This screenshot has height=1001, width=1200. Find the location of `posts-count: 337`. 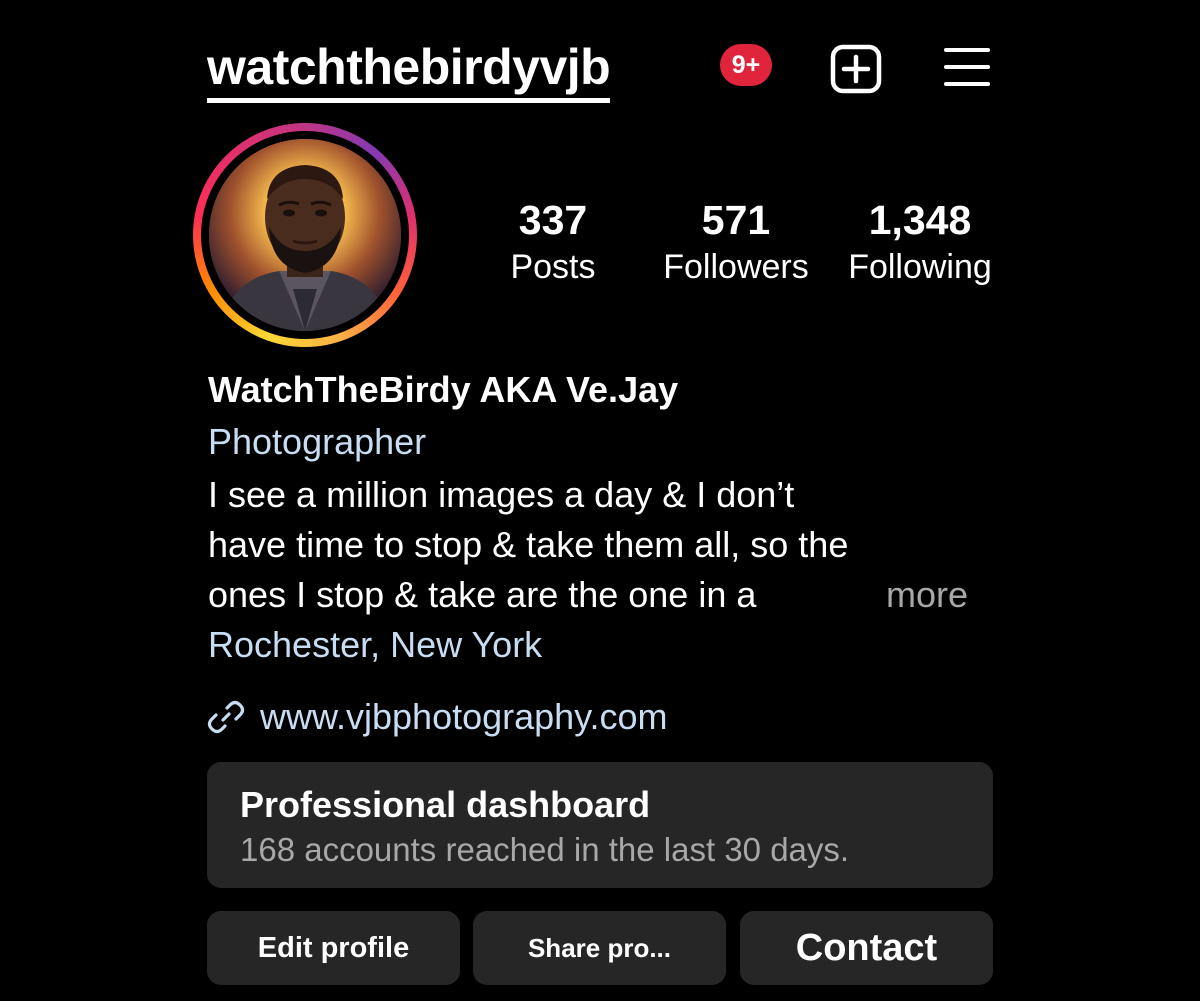

posts-count: 337 is located at coordinates (553, 220).